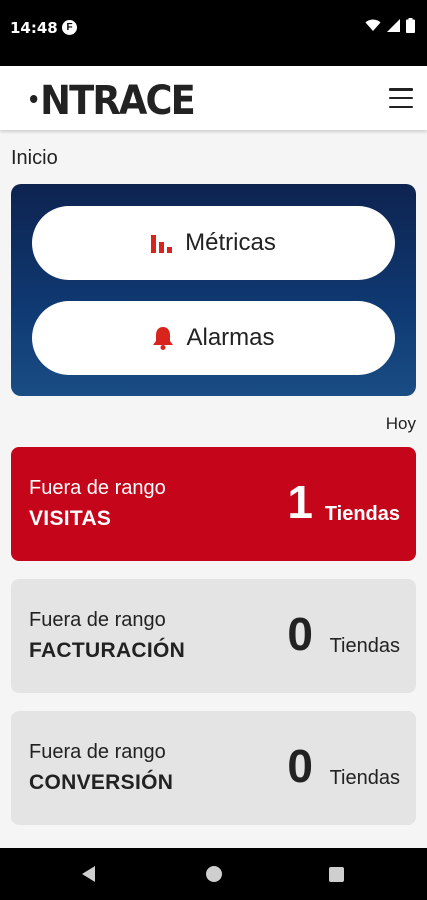 Image resolution: width=427 pixels, height=900 pixels. I want to click on battery-icon, so click(410, 25).